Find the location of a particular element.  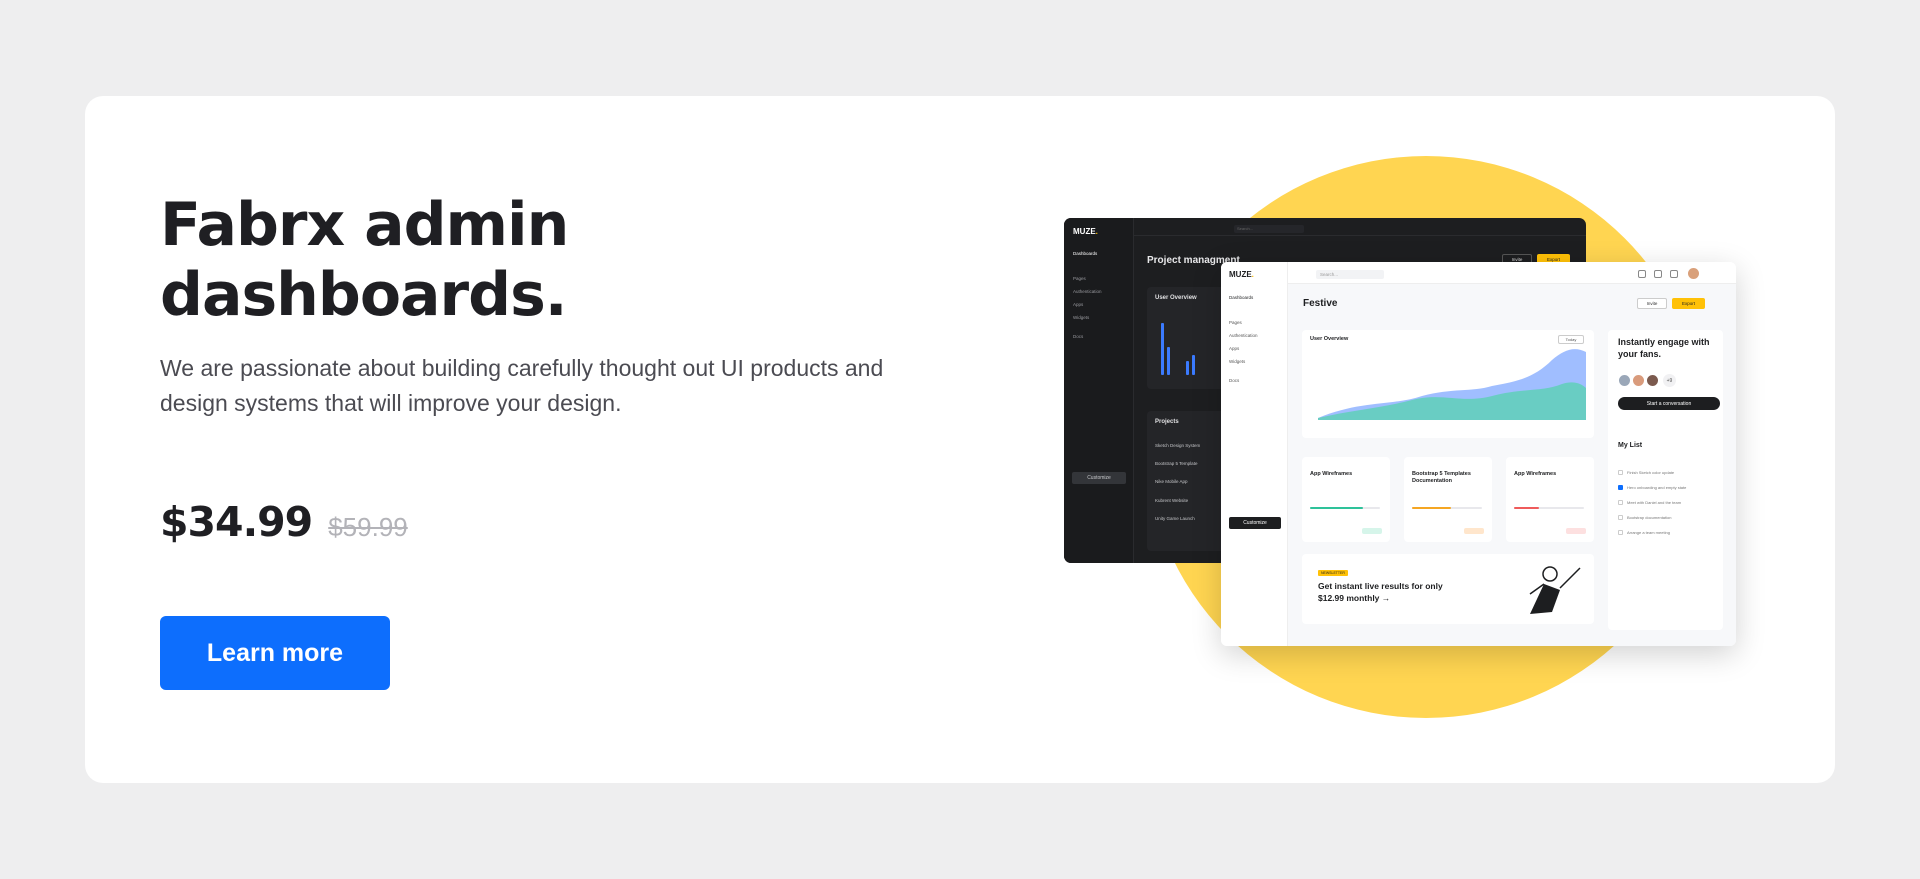

dark-nav-item: Docs is located at coordinates (1078, 336).